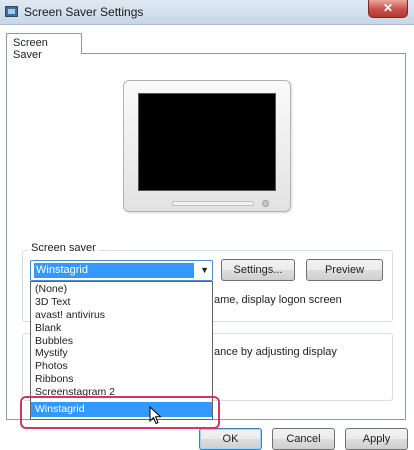 This screenshot has width=414, height=450. I want to click on monitor-power-led, so click(265, 203).